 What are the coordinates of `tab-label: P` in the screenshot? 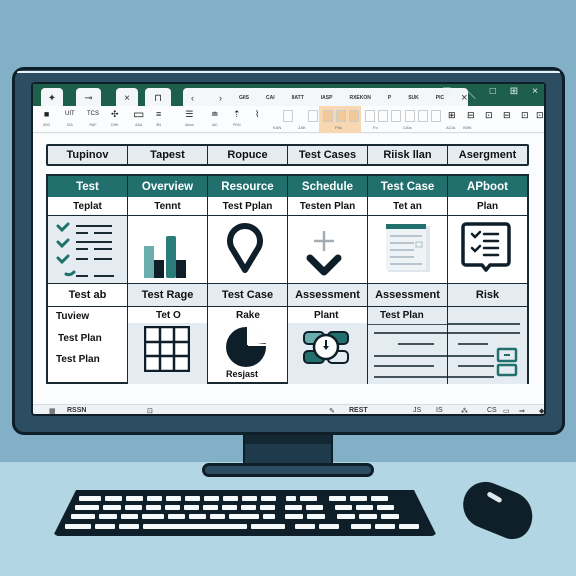 It's located at (389, 98).